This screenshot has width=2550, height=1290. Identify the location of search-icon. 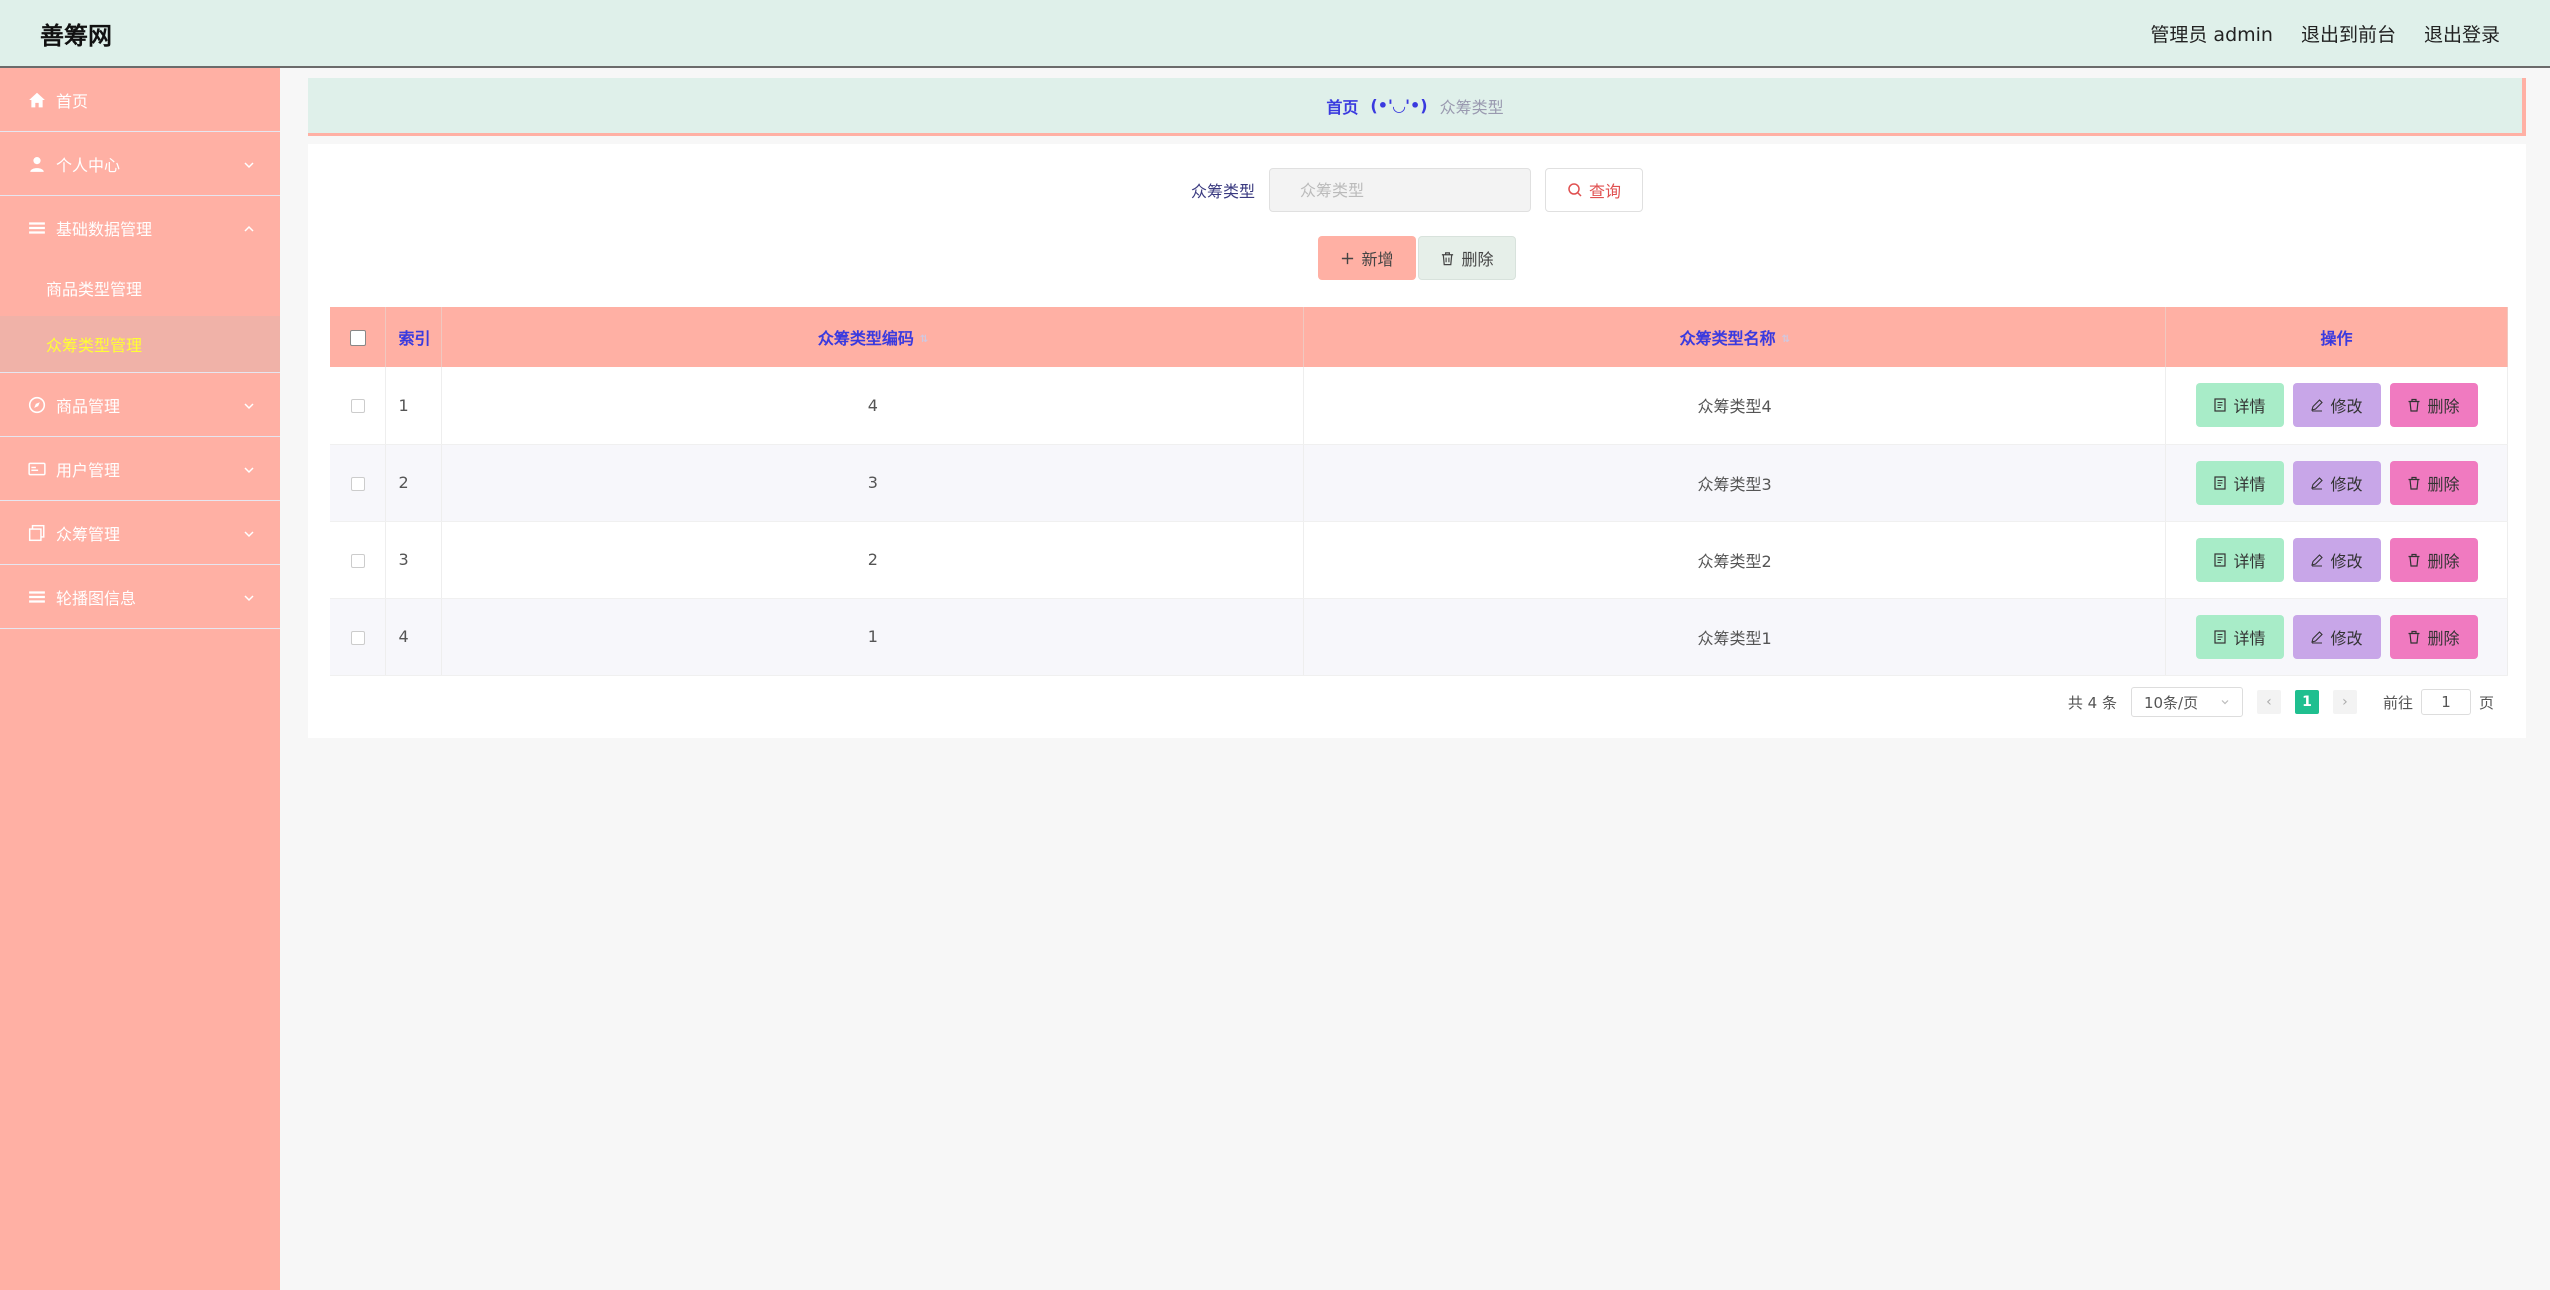
(1575, 190).